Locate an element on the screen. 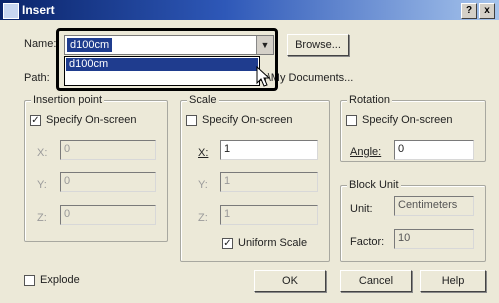  block-unit-legend: Block Unit is located at coordinates (374, 185).